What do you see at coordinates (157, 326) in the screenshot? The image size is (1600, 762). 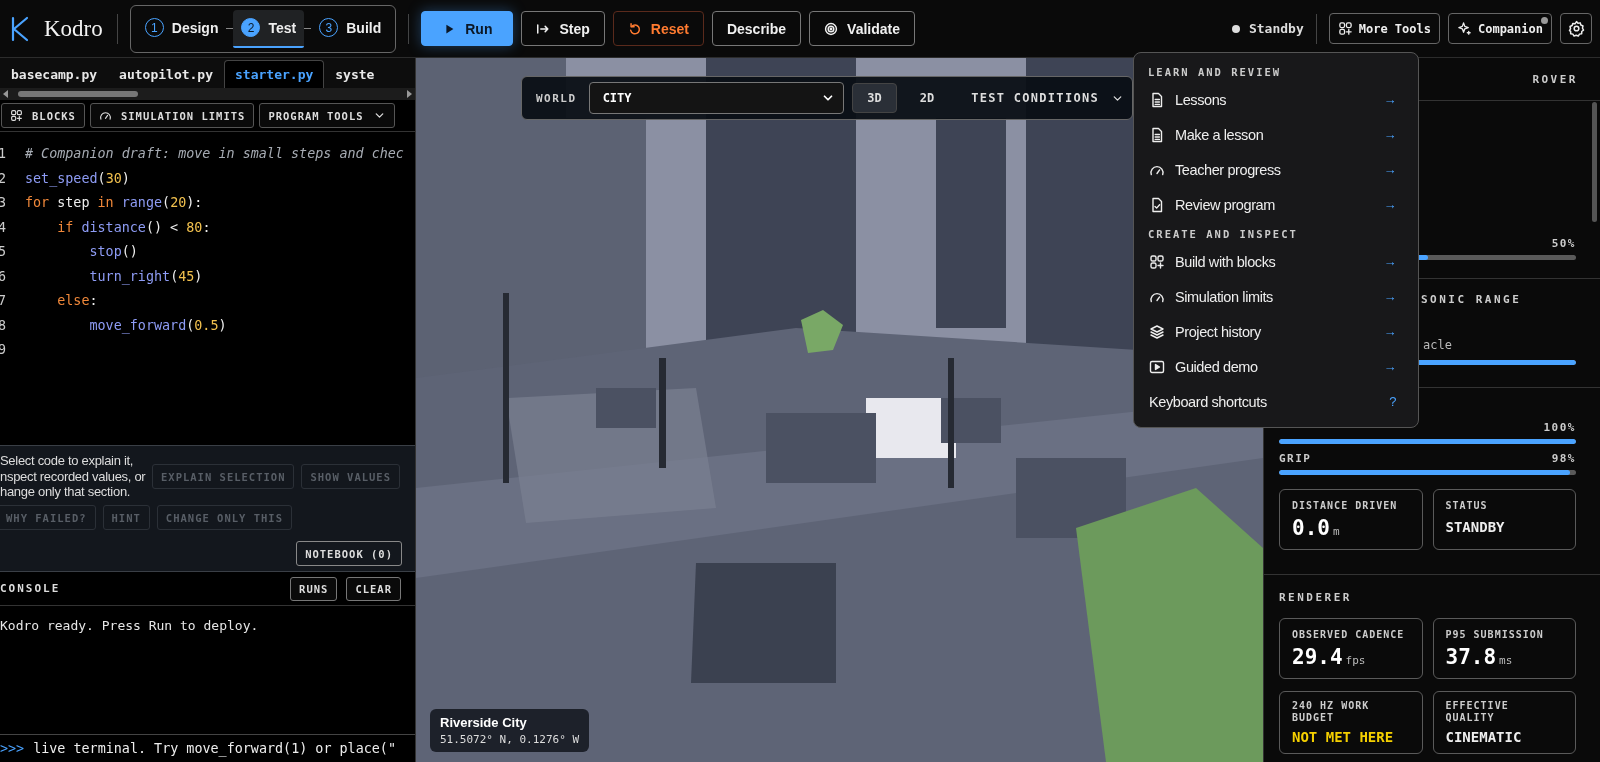 I see `code-line: move_forward(0.5)` at bounding box center [157, 326].